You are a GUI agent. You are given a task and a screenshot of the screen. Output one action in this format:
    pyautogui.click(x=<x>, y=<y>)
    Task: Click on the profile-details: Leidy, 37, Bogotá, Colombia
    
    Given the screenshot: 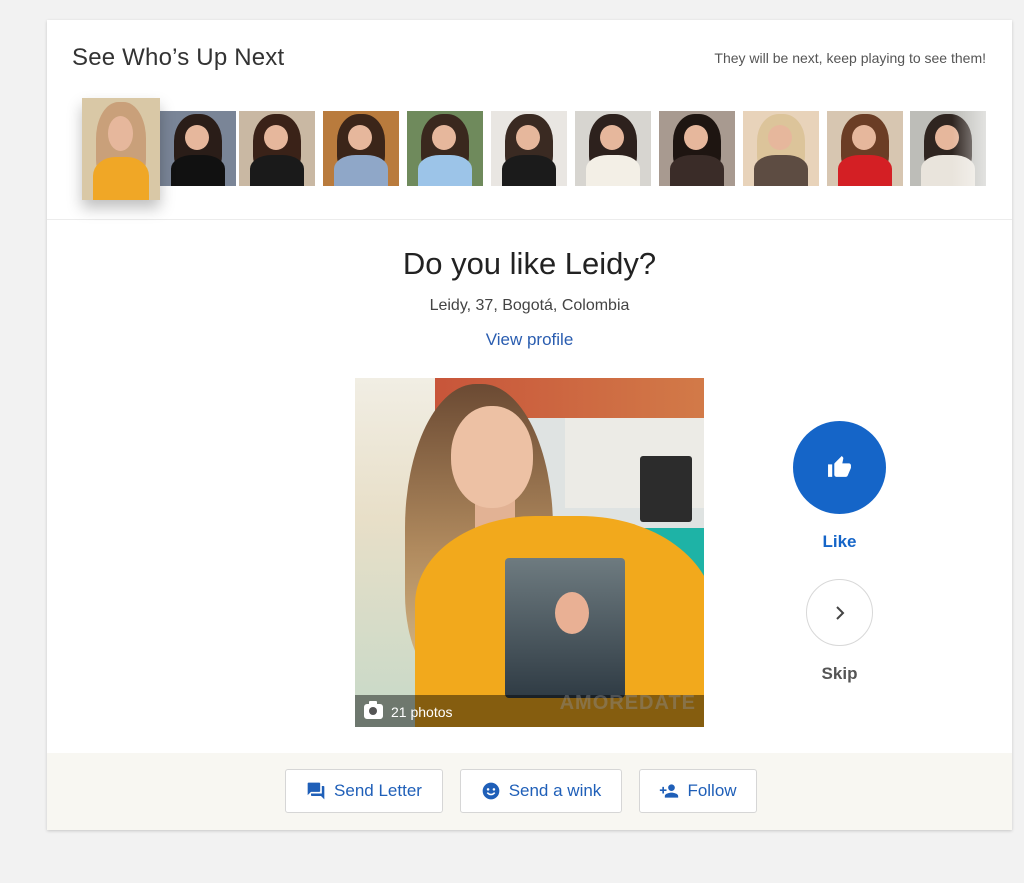 What is the action you would take?
    pyautogui.click(x=529, y=305)
    